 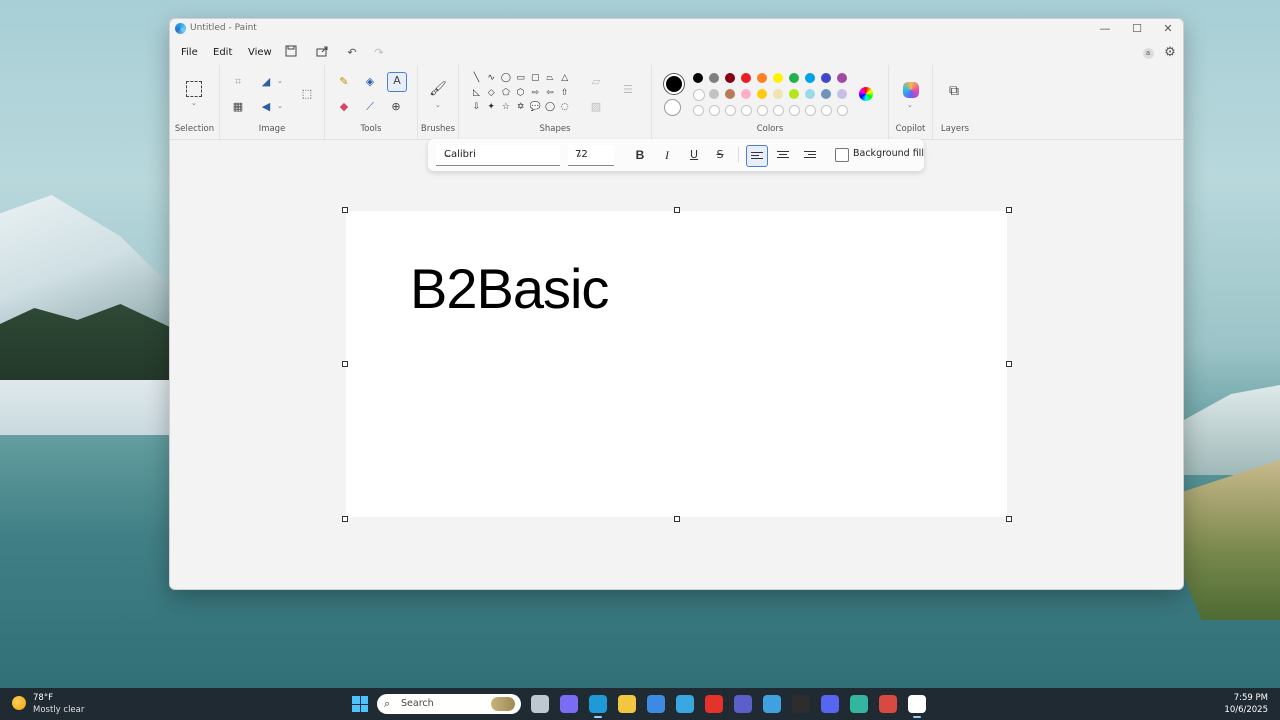 I want to click on shape-11-icon: ⇨, so click(x=535, y=93).